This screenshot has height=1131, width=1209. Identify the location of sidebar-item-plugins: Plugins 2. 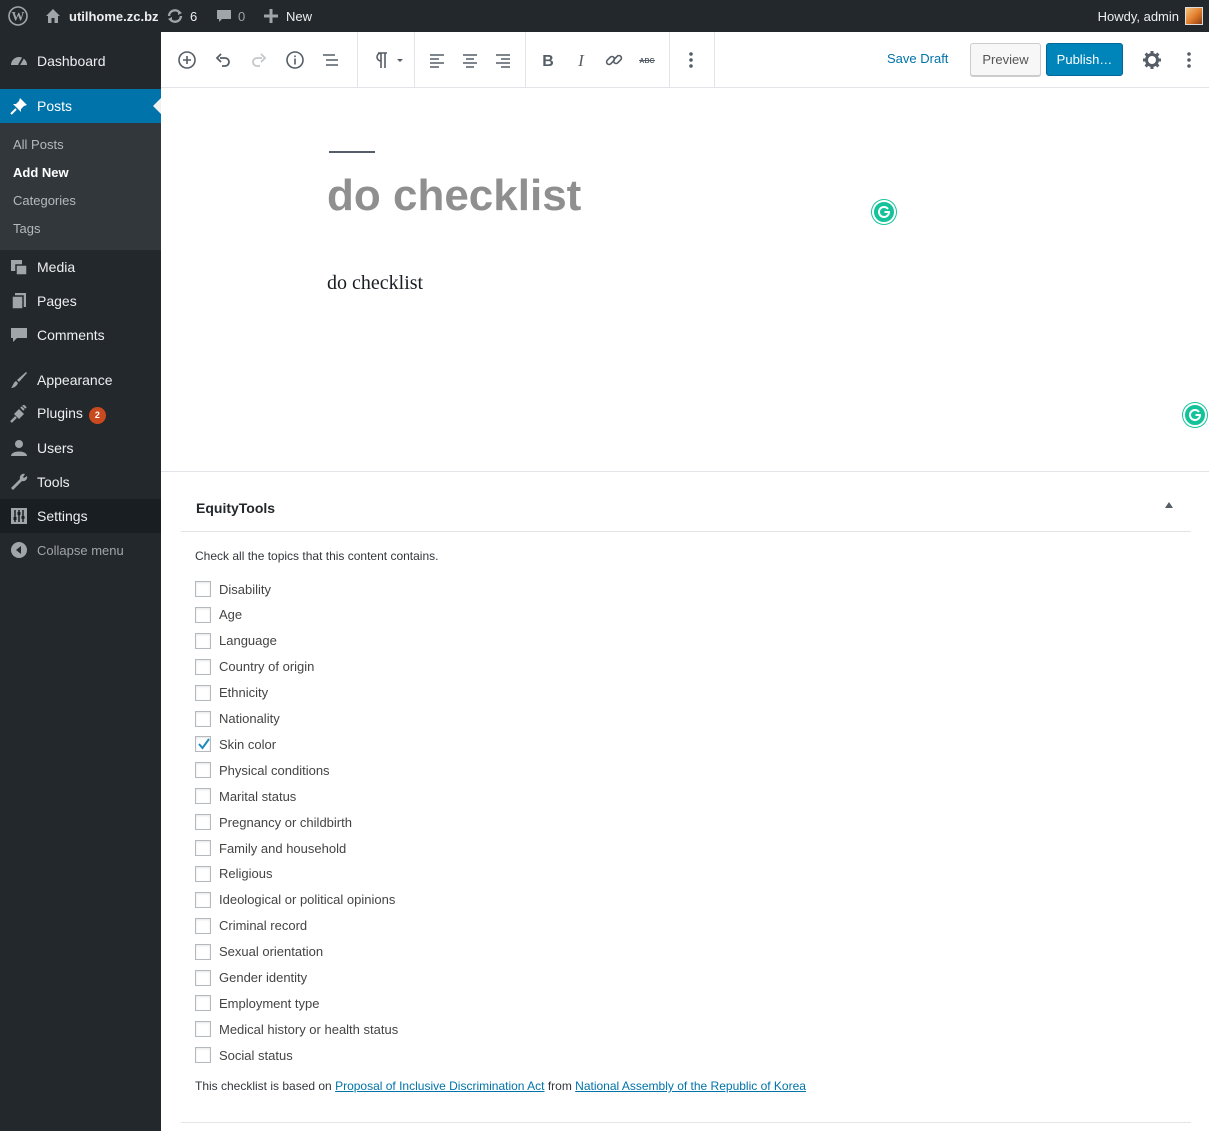
(80, 414).